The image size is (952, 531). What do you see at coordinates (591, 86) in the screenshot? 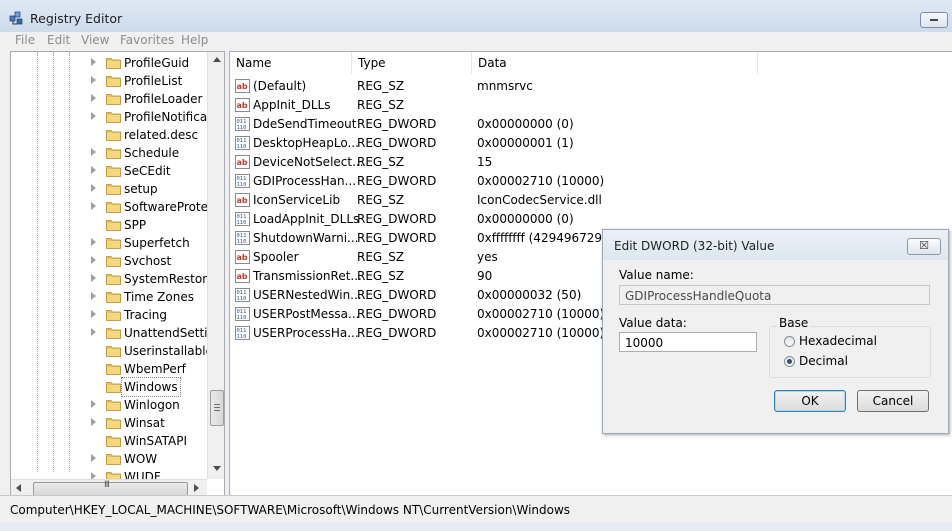
I see `value-row: ab (Default) REG_SZ mnmsrvc` at bounding box center [591, 86].